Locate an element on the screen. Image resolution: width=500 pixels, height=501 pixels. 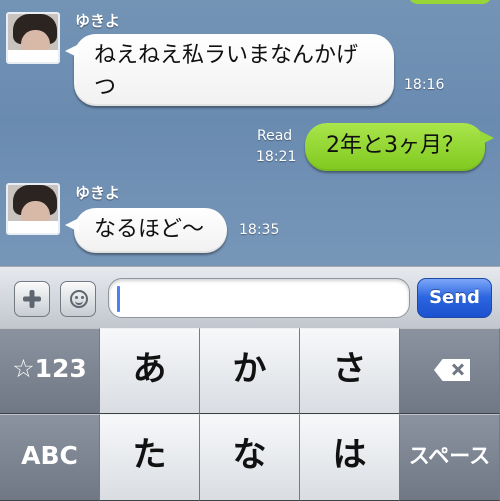
message-text: なるほど〜 is located at coordinates (149, 229).